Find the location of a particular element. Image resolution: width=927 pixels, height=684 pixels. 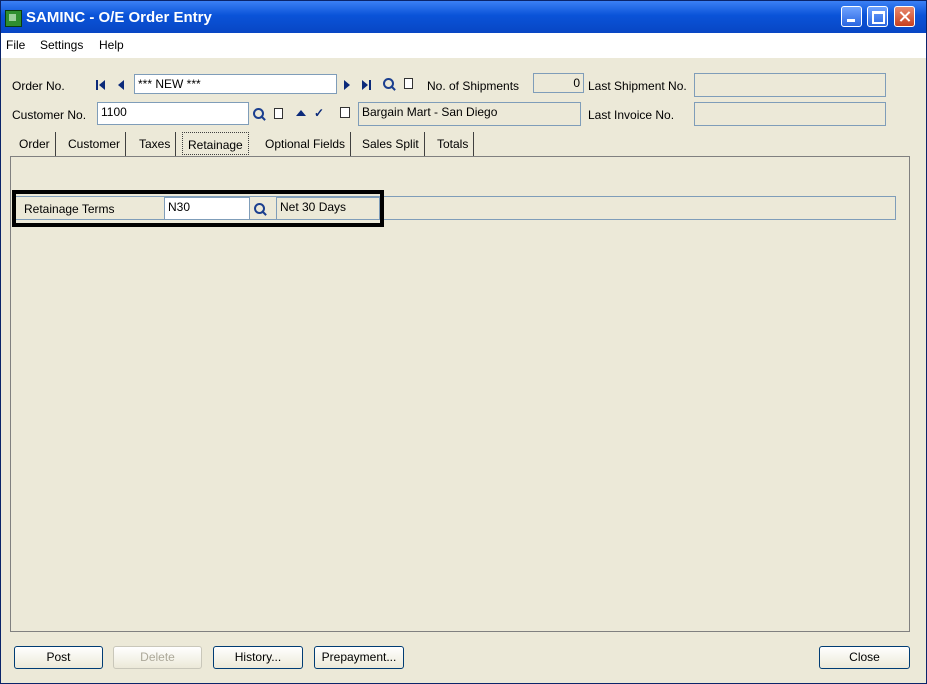

maximize-button is located at coordinates (877, 16).